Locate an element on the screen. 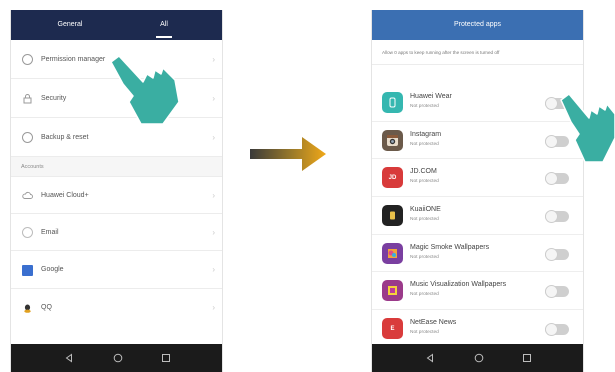 This screenshot has width=615, height=372. settings-row-email: Email › is located at coordinates (116, 232).